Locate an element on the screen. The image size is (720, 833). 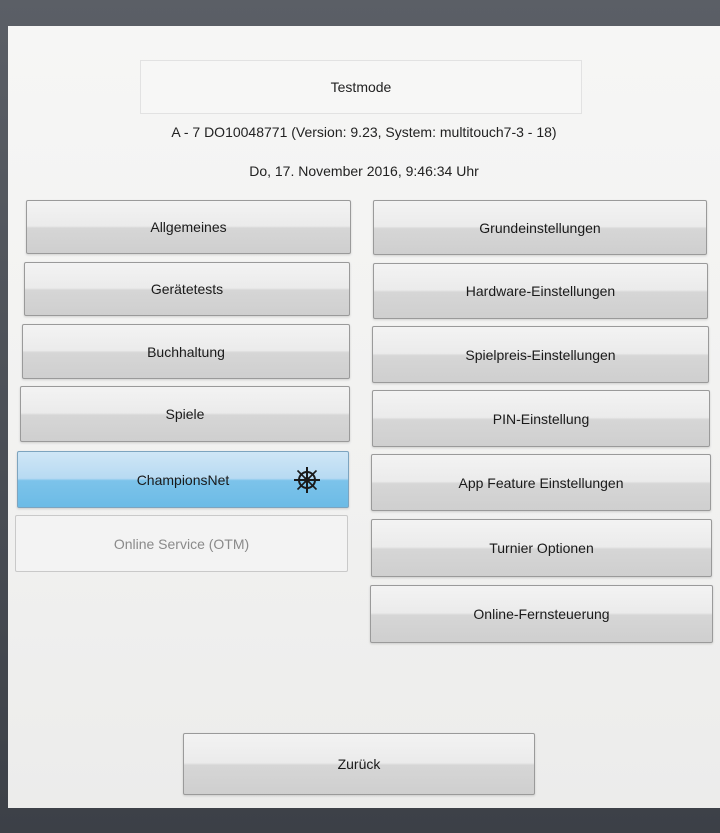
ship-wheel-icon is located at coordinates (307, 479).